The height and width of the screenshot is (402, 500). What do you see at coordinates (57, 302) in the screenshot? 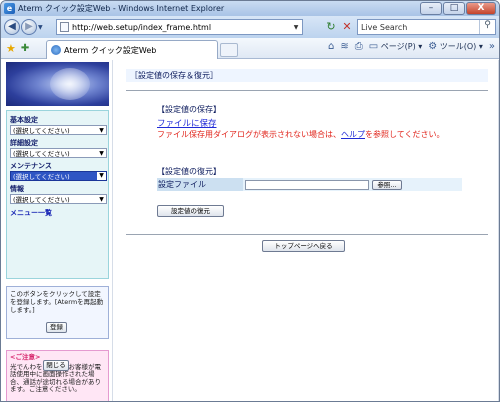
I see `register-notice-text: このボタンをクリックして設定を登録します。[Atermを再起動します。]` at bounding box center [57, 302].